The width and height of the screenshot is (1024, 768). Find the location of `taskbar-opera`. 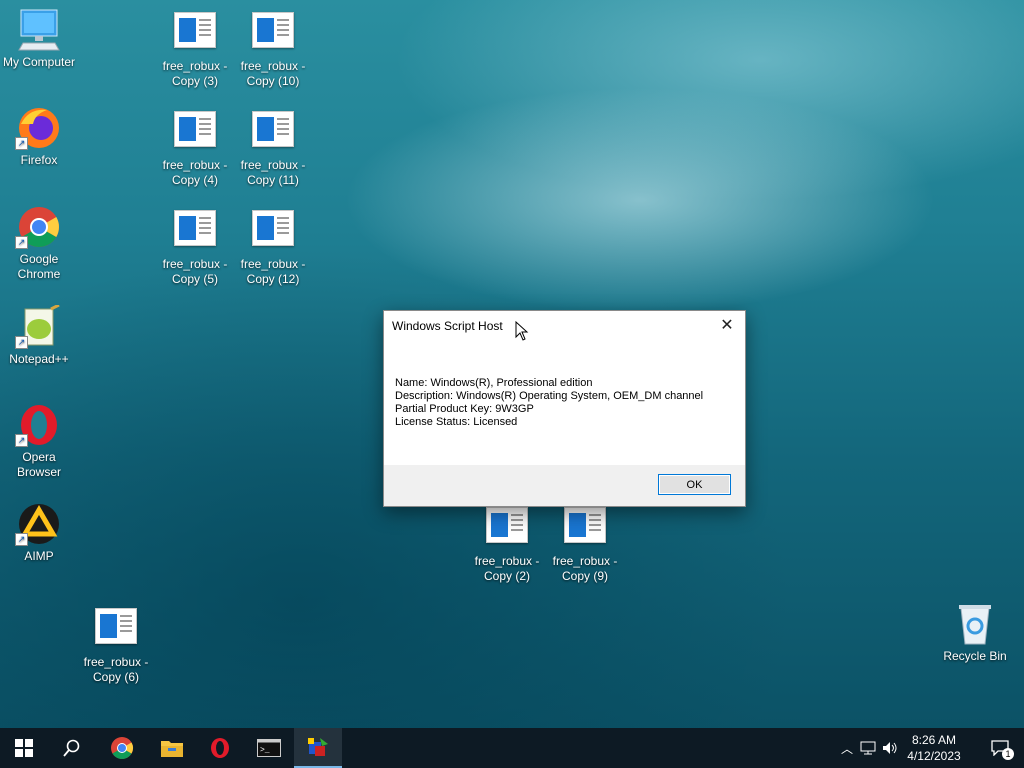

taskbar-opera is located at coordinates (220, 748).